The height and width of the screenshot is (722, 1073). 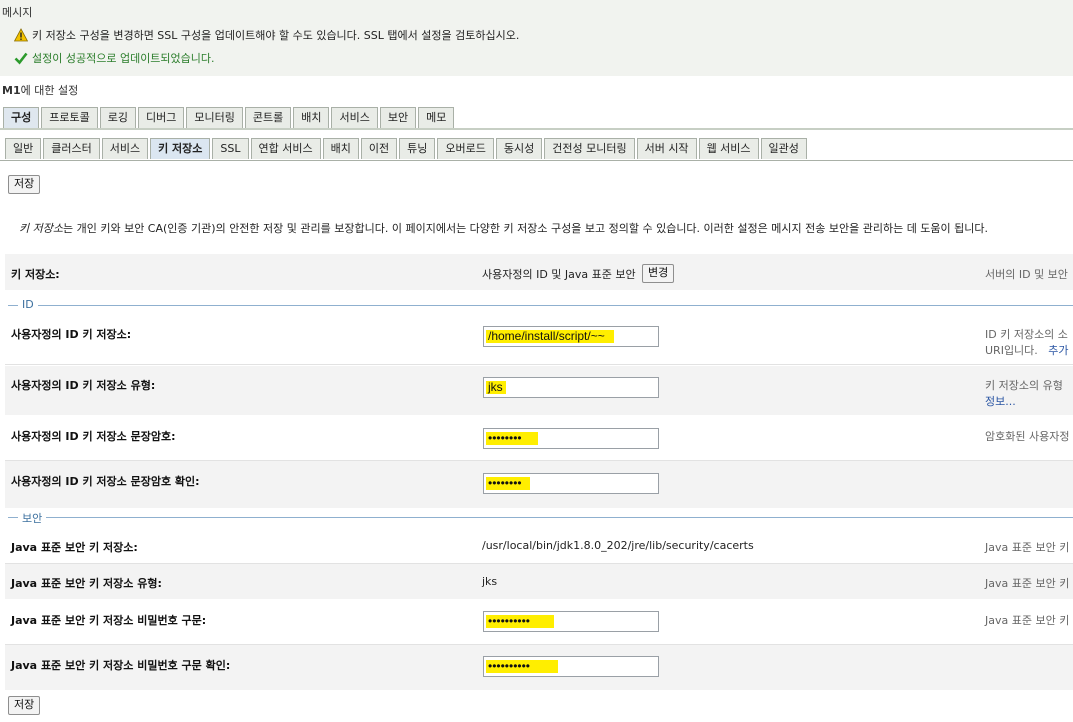 What do you see at coordinates (658, 273) in the screenshot?
I see `change-button: 변경` at bounding box center [658, 273].